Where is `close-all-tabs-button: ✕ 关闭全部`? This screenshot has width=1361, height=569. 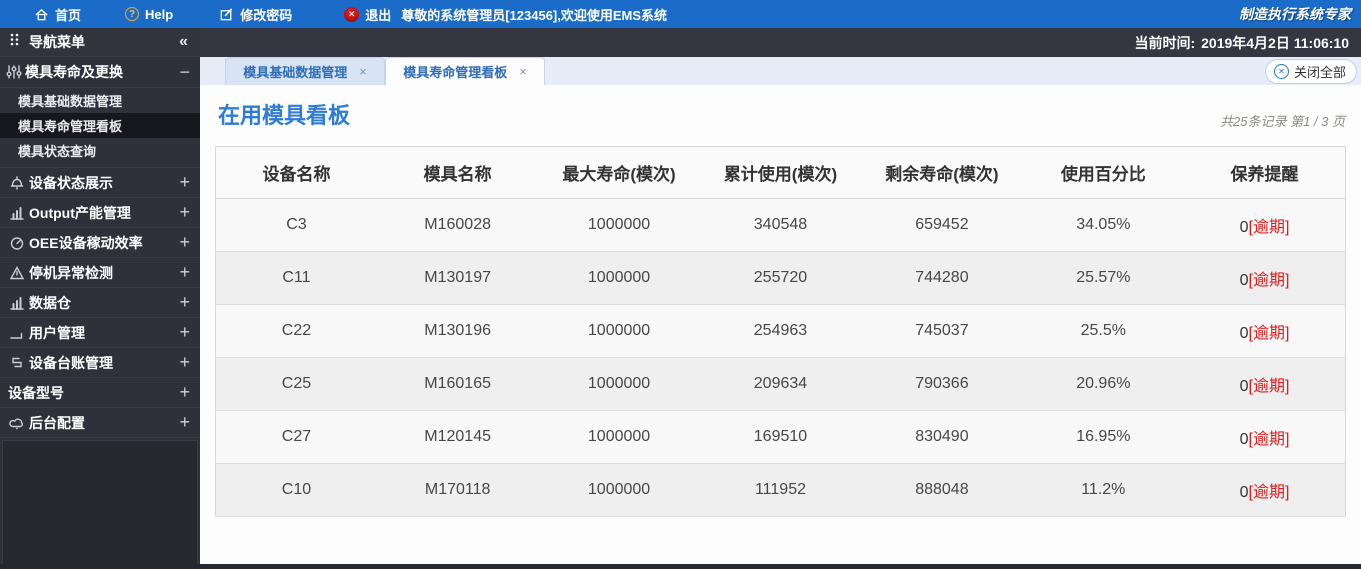
close-all-tabs-button: ✕ 关闭全部 is located at coordinates (1310, 71).